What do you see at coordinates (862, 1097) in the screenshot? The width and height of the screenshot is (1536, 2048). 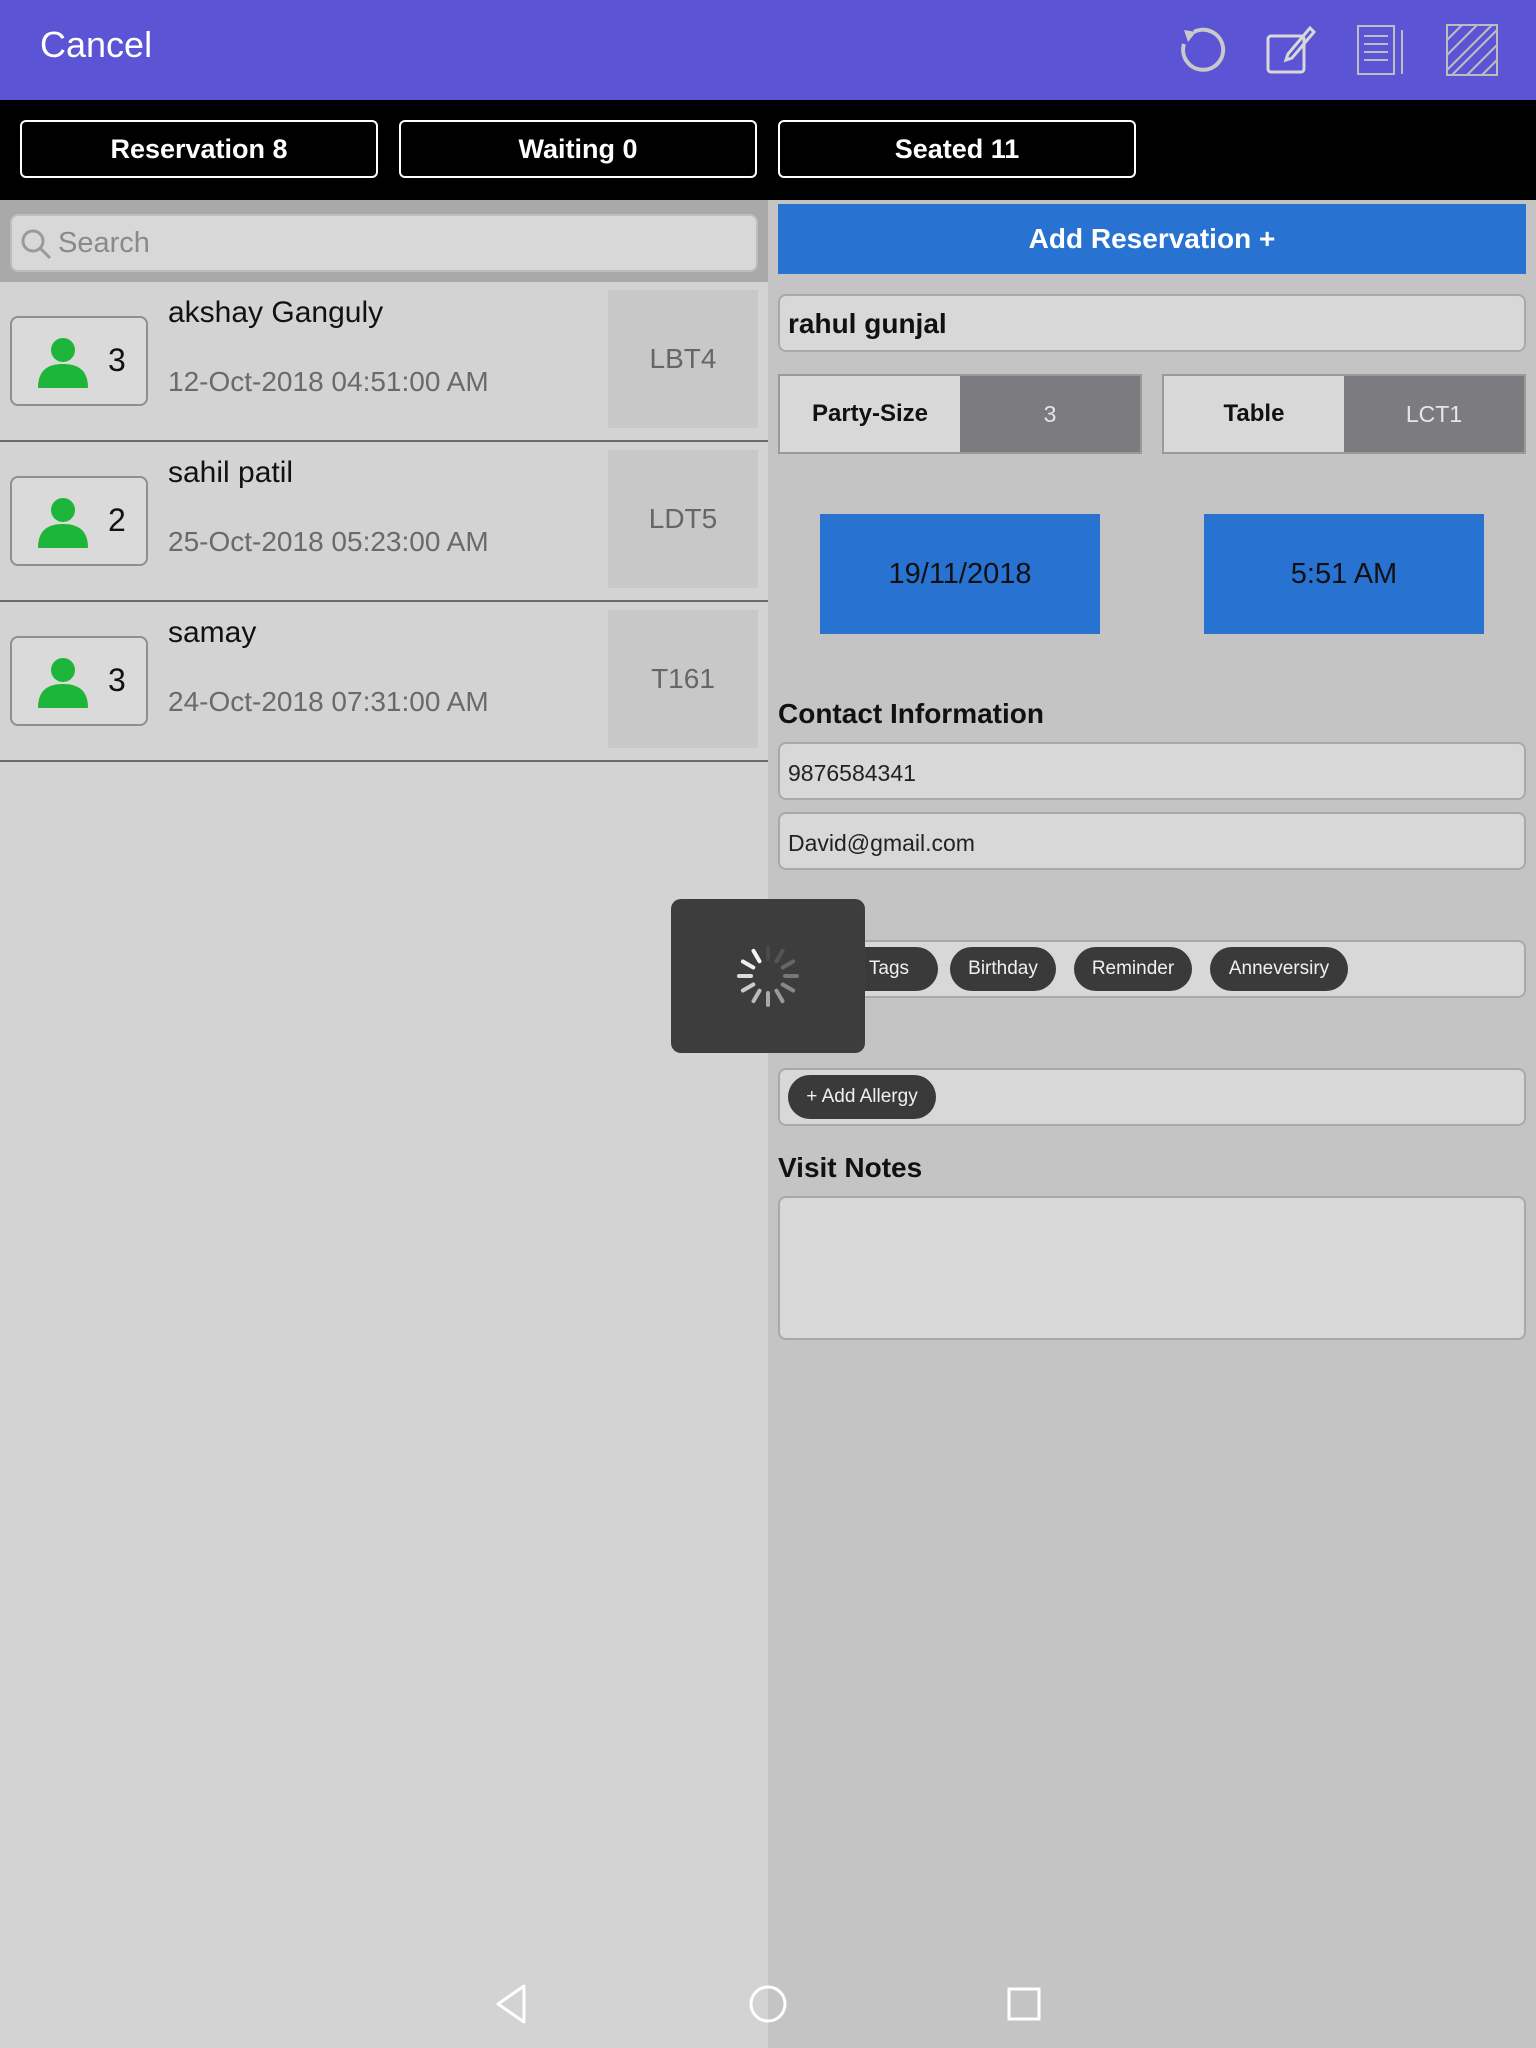 I see `add-allergy-button: + Add Allergy` at bounding box center [862, 1097].